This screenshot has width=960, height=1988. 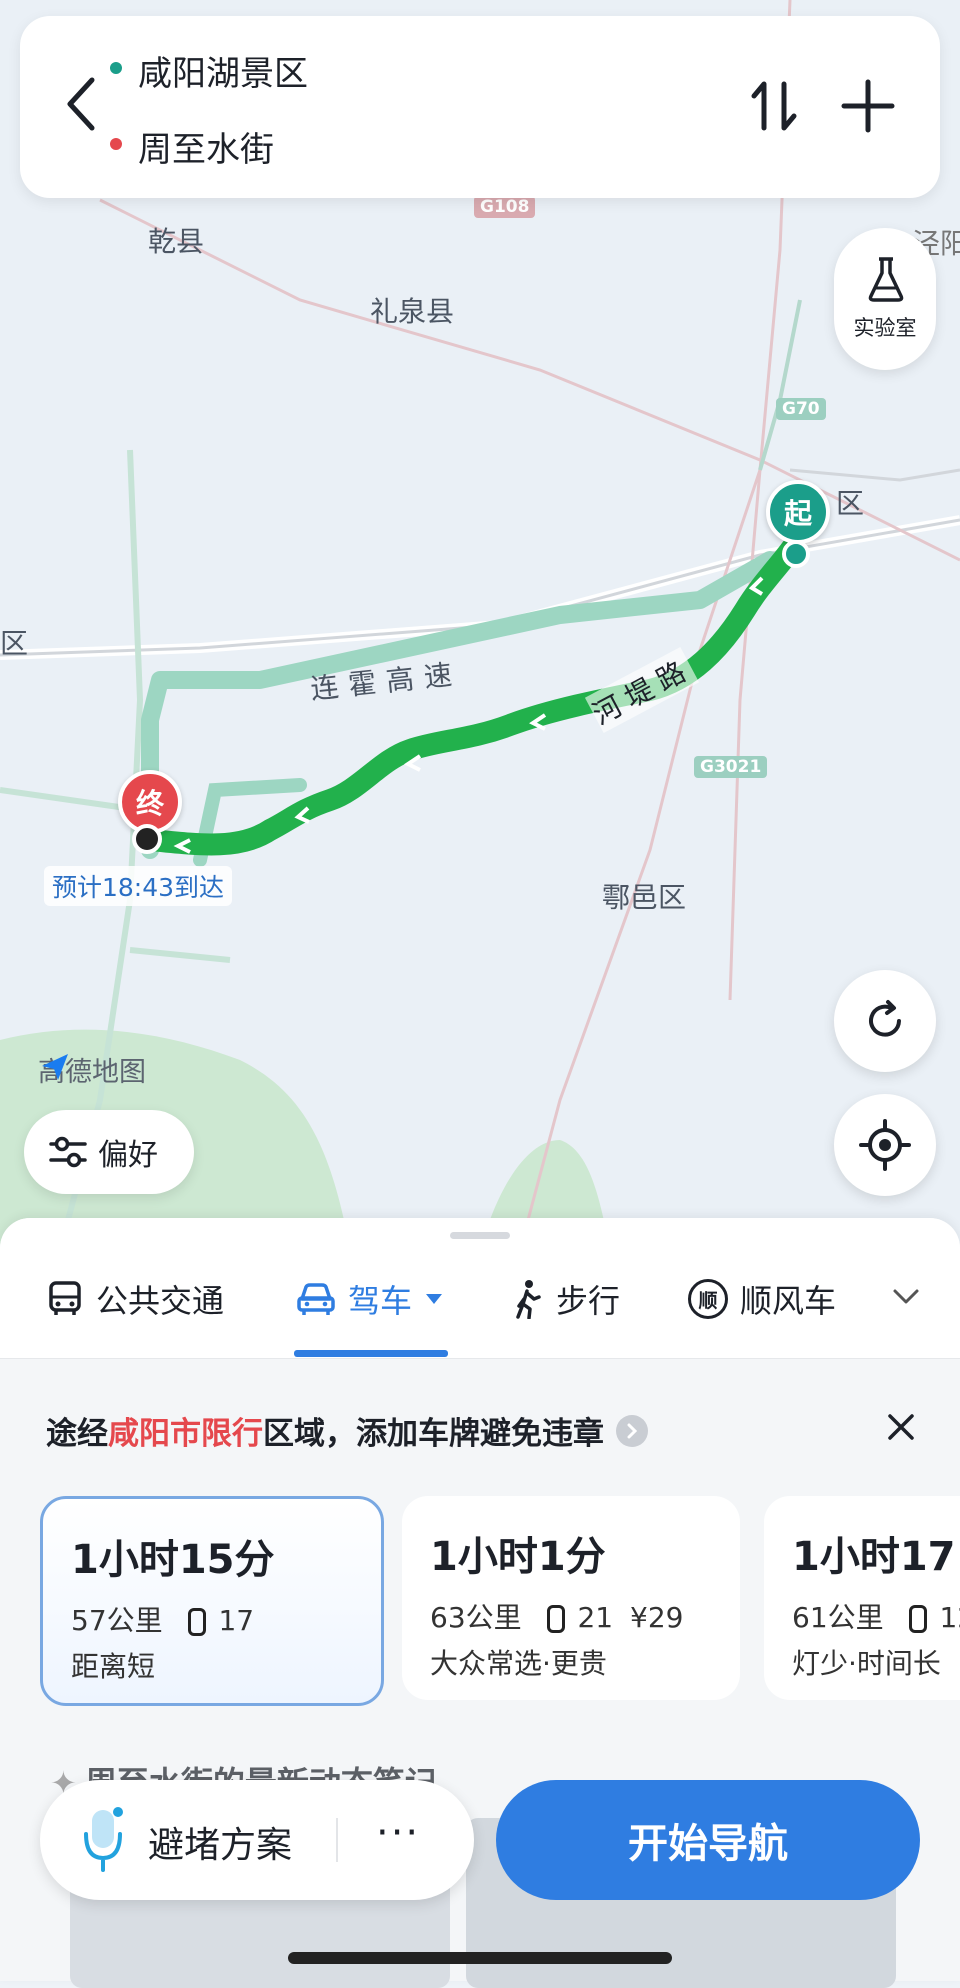 What do you see at coordinates (644, 897) in the screenshot?
I see `map-label-huyiqu: 鄠邑区` at bounding box center [644, 897].